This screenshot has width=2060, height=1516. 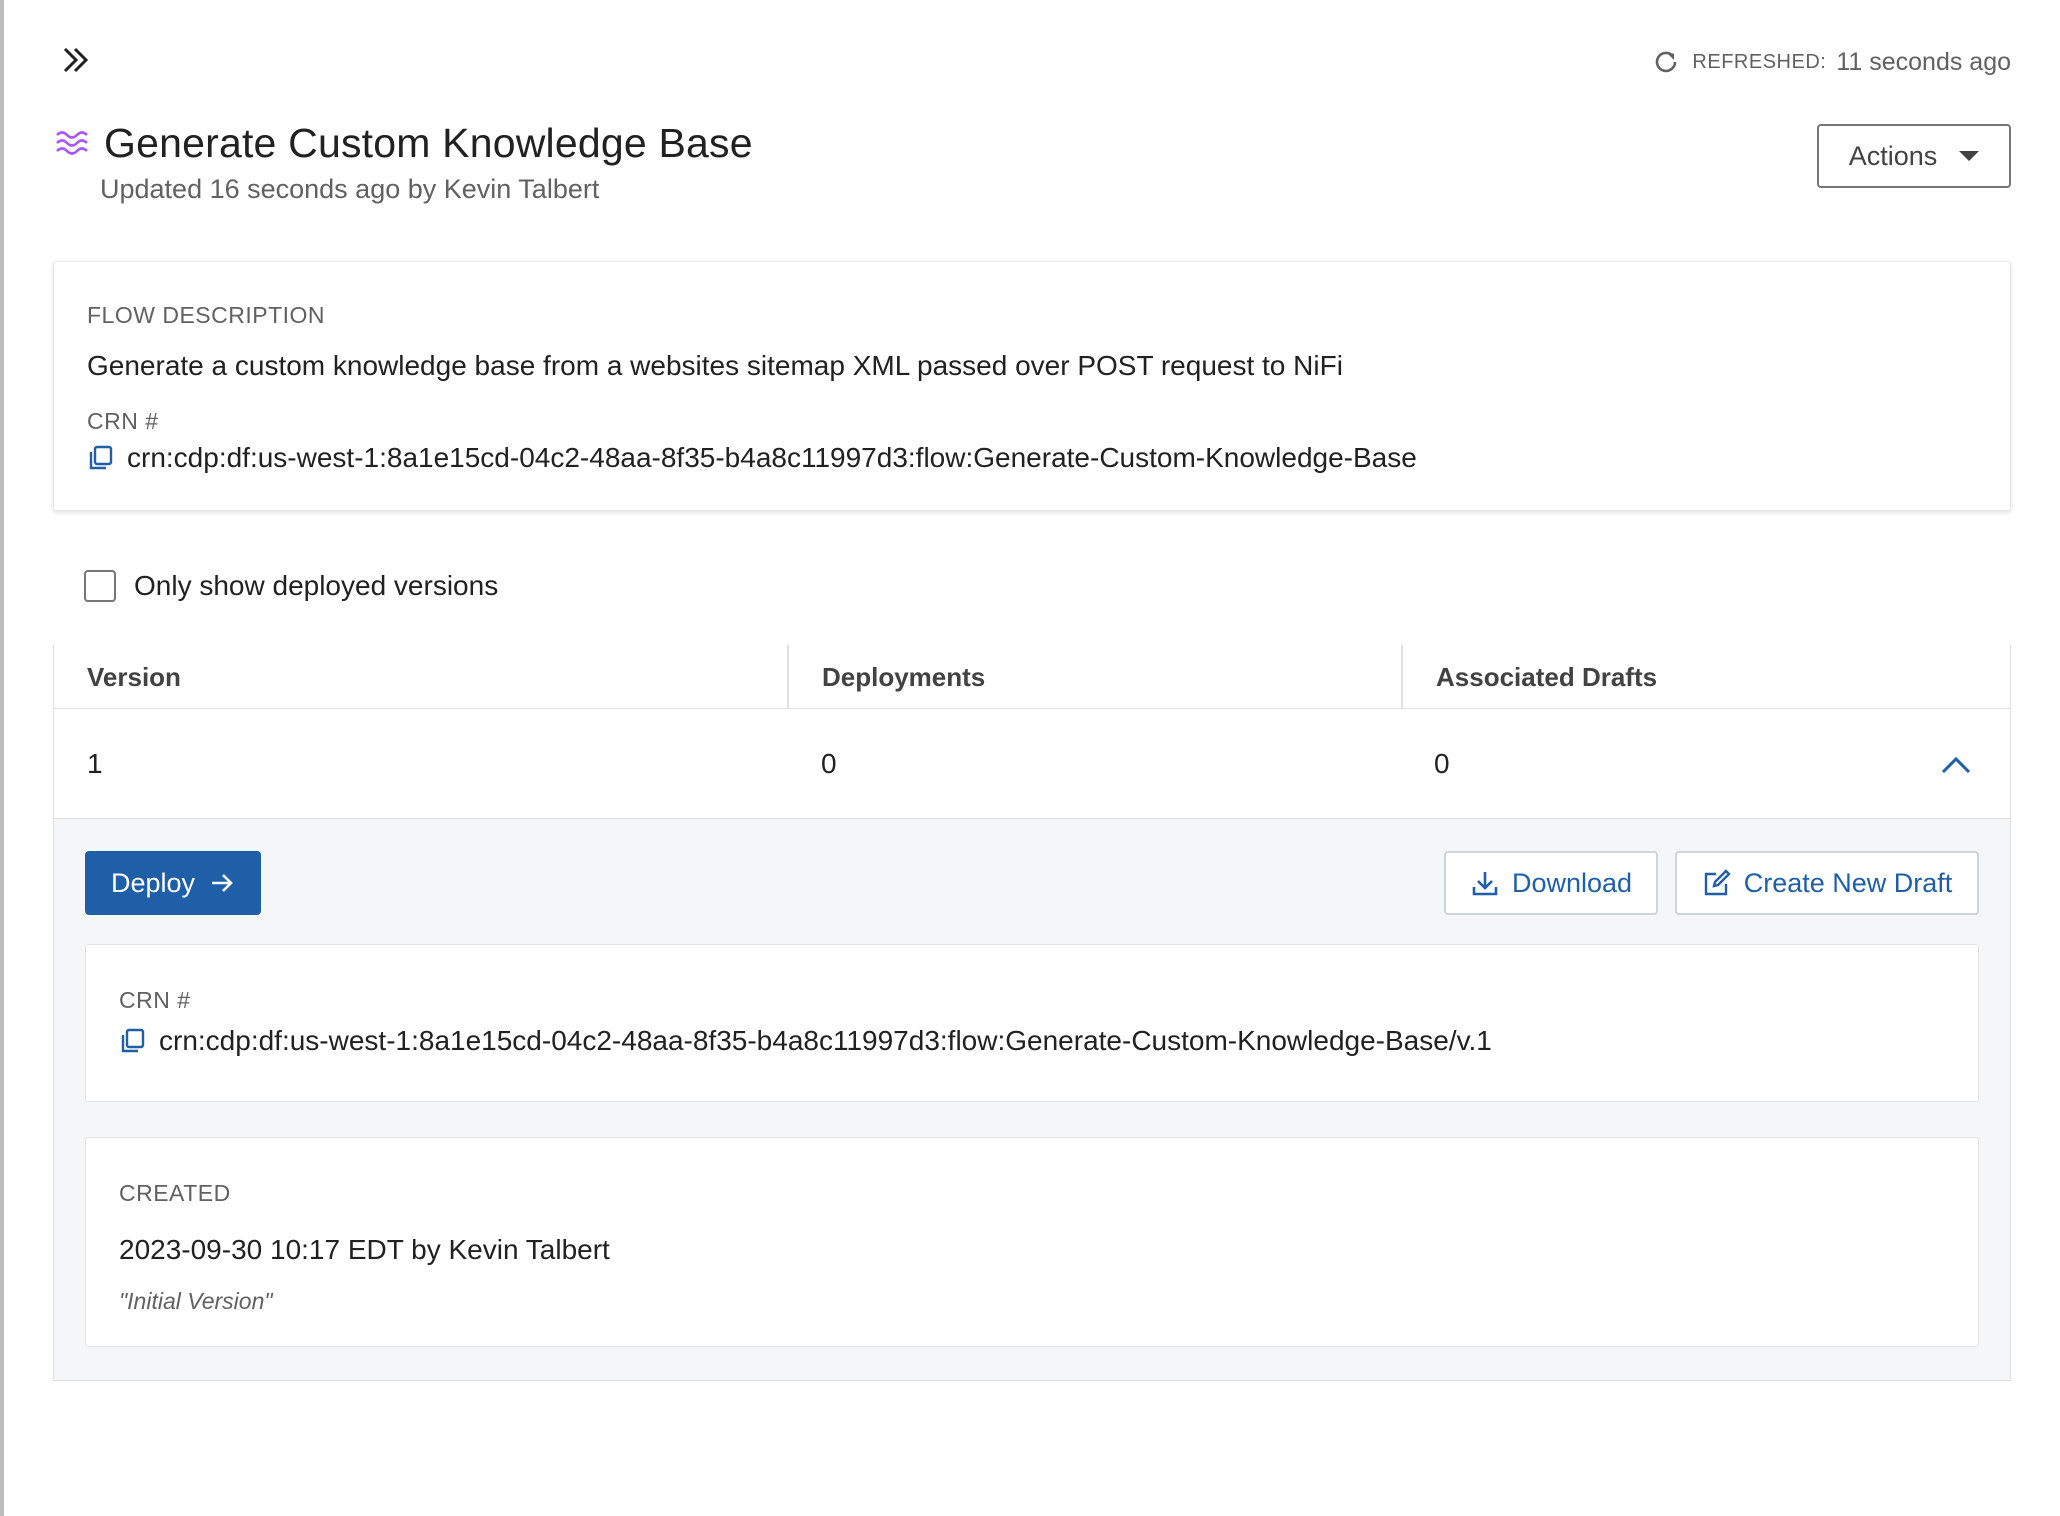 I want to click on table-header: Version Deployments Associated Drafts, so click(x=1032, y=677).